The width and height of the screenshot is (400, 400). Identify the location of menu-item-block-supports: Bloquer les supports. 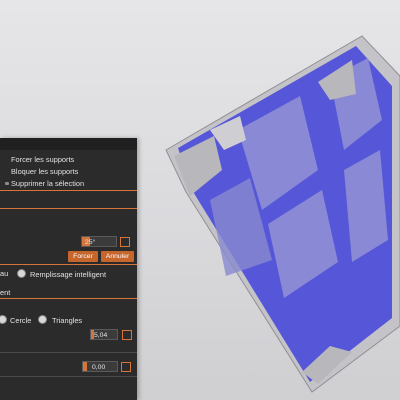
(44, 171).